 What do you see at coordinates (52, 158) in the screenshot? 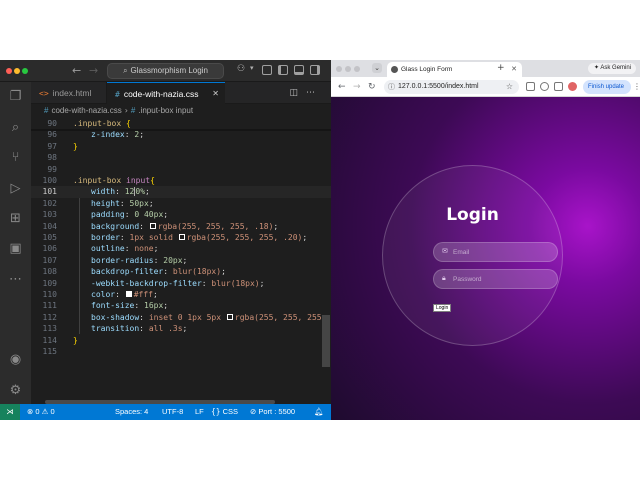
I see `line-number: 98` at bounding box center [52, 158].